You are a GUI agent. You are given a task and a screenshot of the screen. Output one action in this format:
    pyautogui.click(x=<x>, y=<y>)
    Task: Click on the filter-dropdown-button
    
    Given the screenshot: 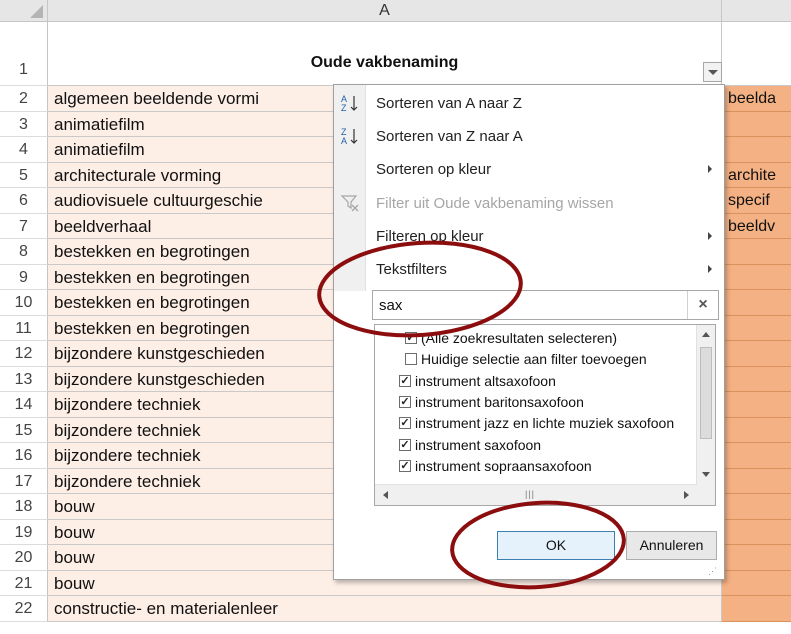 What is the action you would take?
    pyautogui.click(x=712, y=72)
    